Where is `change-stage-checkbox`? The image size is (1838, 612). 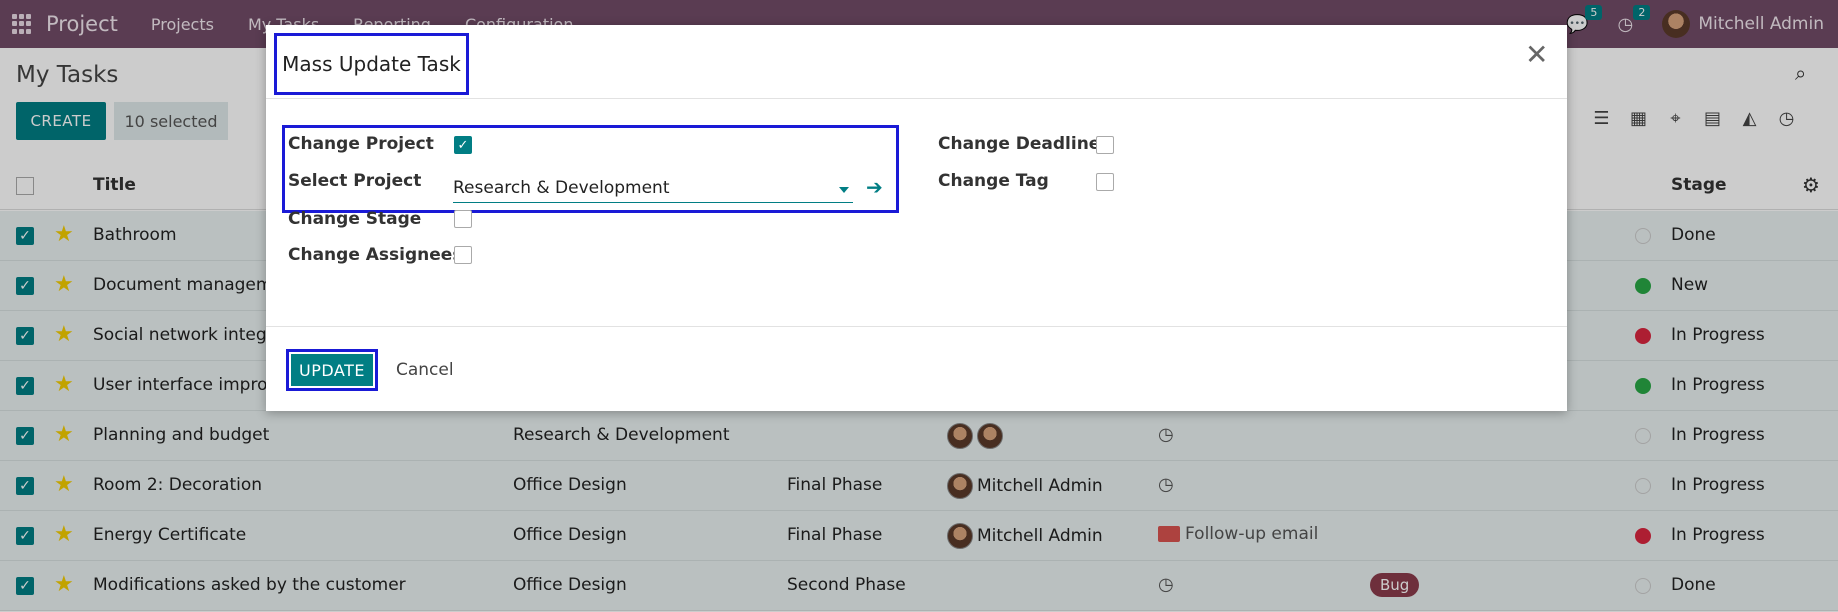
change-stage-checkbox is located at coordinates (463, 219).